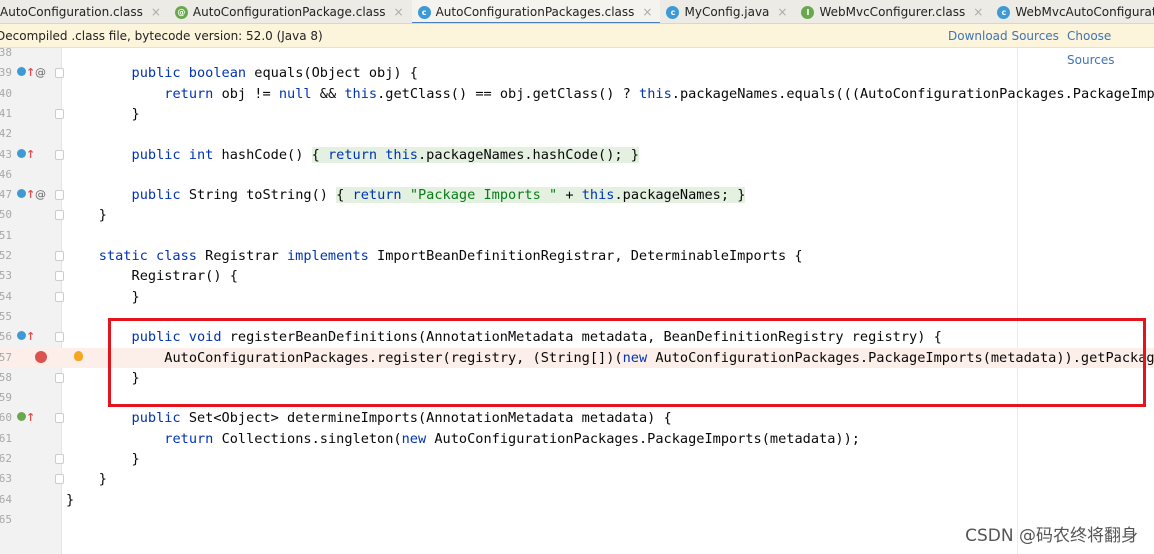 The width and height of the screenshot is (1154, 554). What do you see at coordinates (6, 377) in the screenshot?
I see `line-number: 58` at bounding box center [6, 377].